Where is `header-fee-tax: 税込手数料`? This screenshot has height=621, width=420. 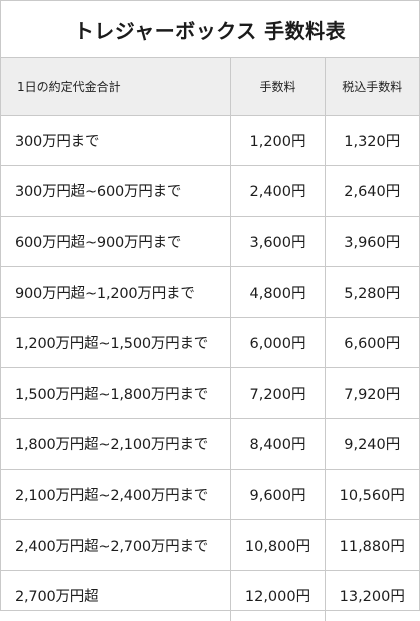
header-fee-tax: 税込手数料 is located at coordinates (372, 87).